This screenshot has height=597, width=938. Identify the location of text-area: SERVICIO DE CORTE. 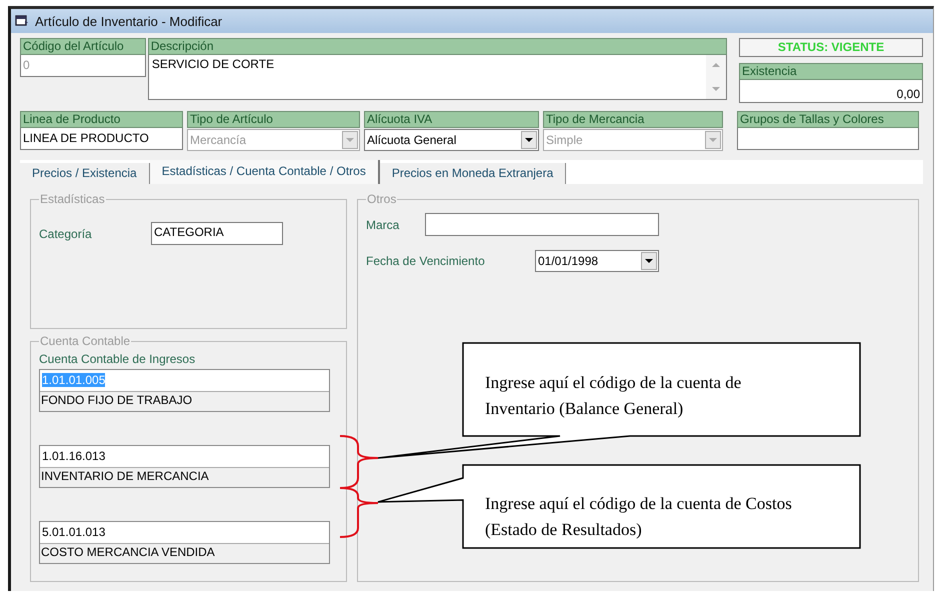
(437, 77).